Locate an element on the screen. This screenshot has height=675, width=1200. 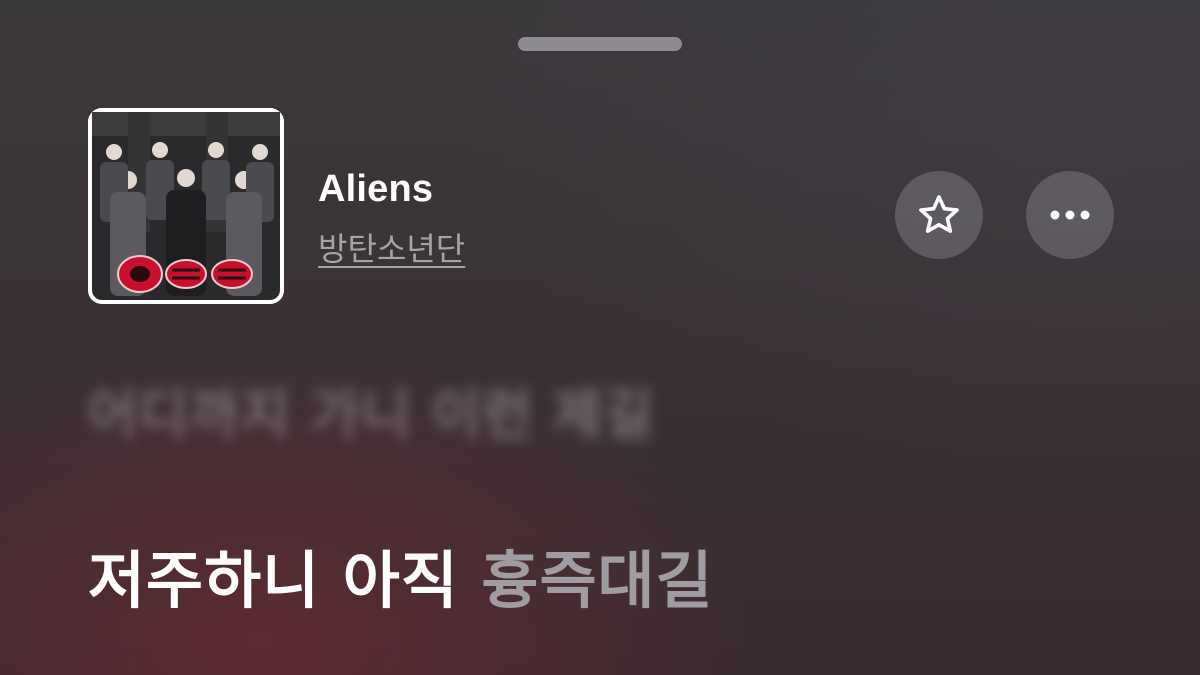
album-artwork-image is located at coordinates (186, 206).